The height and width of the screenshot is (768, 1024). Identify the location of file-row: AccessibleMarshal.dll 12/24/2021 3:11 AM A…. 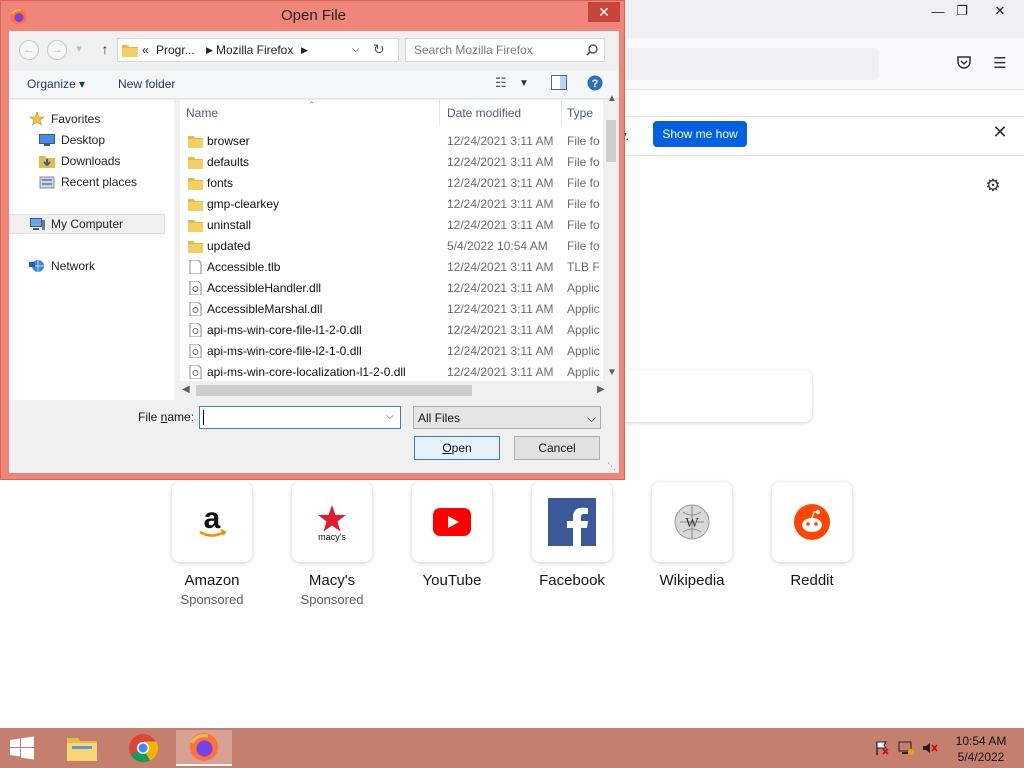
(390, 309).